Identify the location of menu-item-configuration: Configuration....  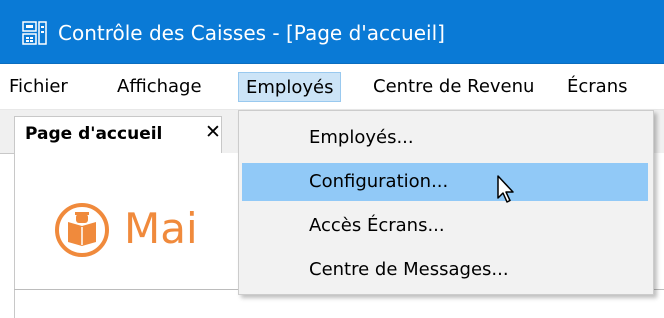
(445, 182).